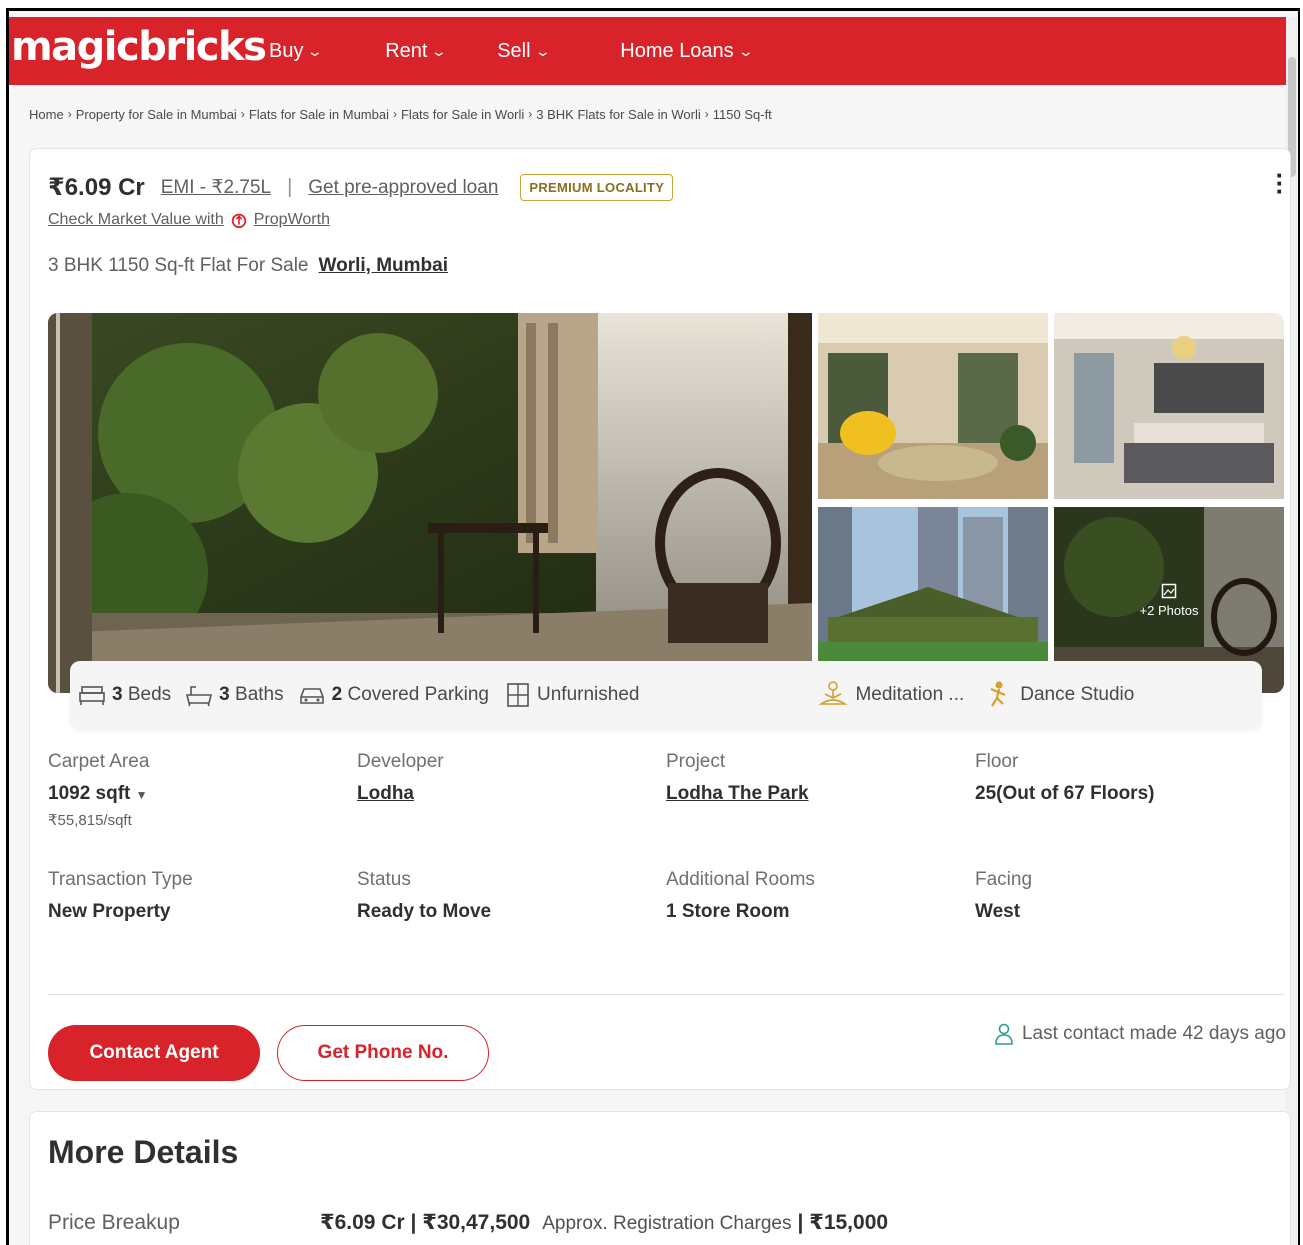 This screenshot has height=1245, width=1303. What do you see at coordinates (1169, 406) in the screenshot?
I see `photo-bedroom` at bounding box center [1169, 406].